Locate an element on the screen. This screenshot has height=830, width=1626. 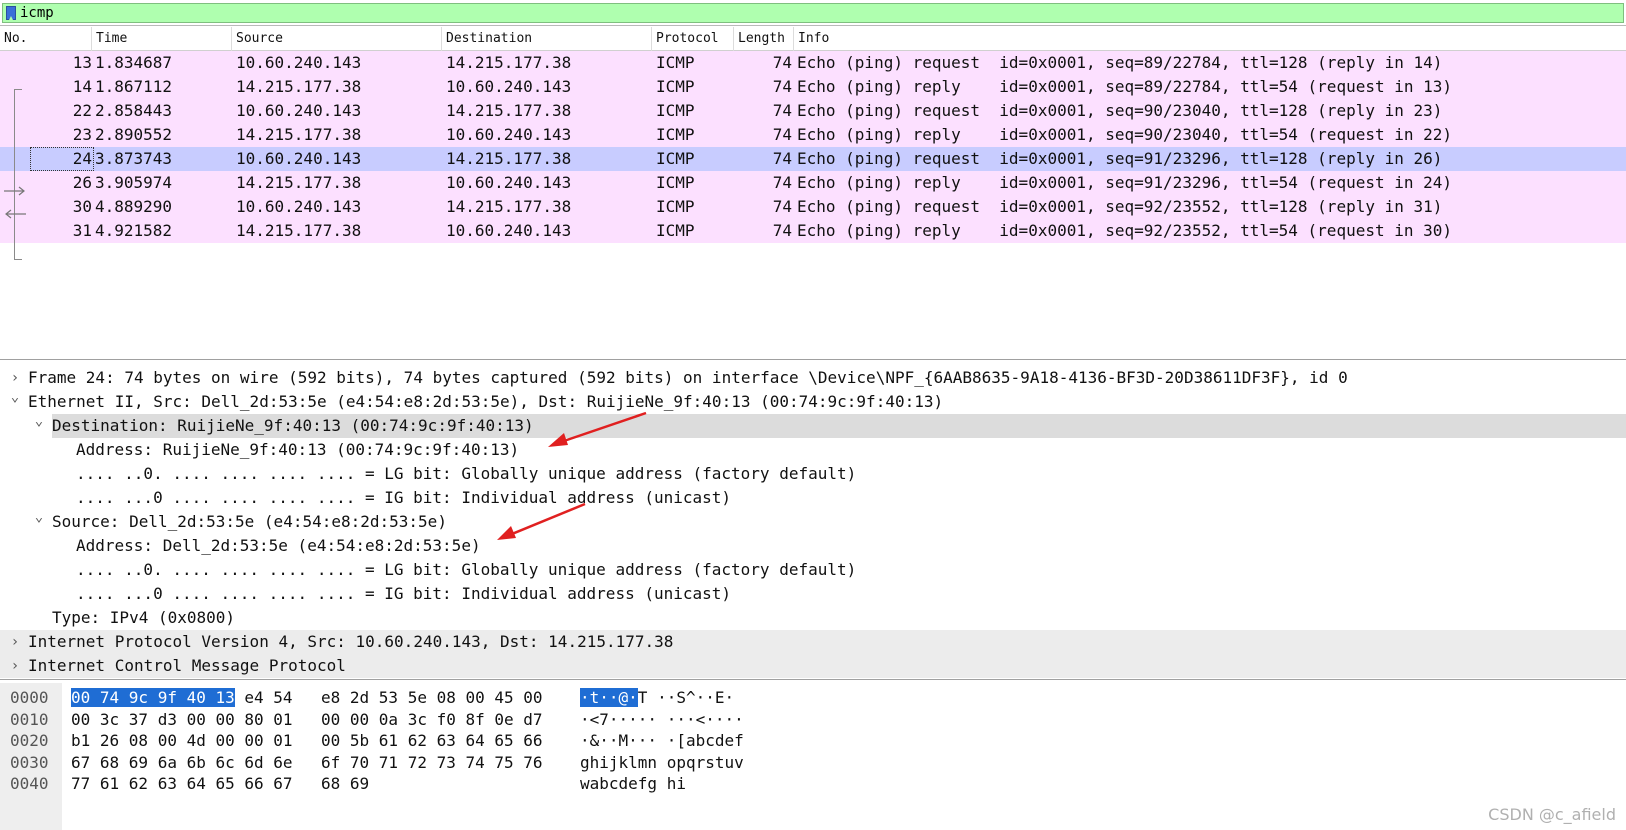
watermark: CSDN @c_afield is located at coordinates (1552, 814).